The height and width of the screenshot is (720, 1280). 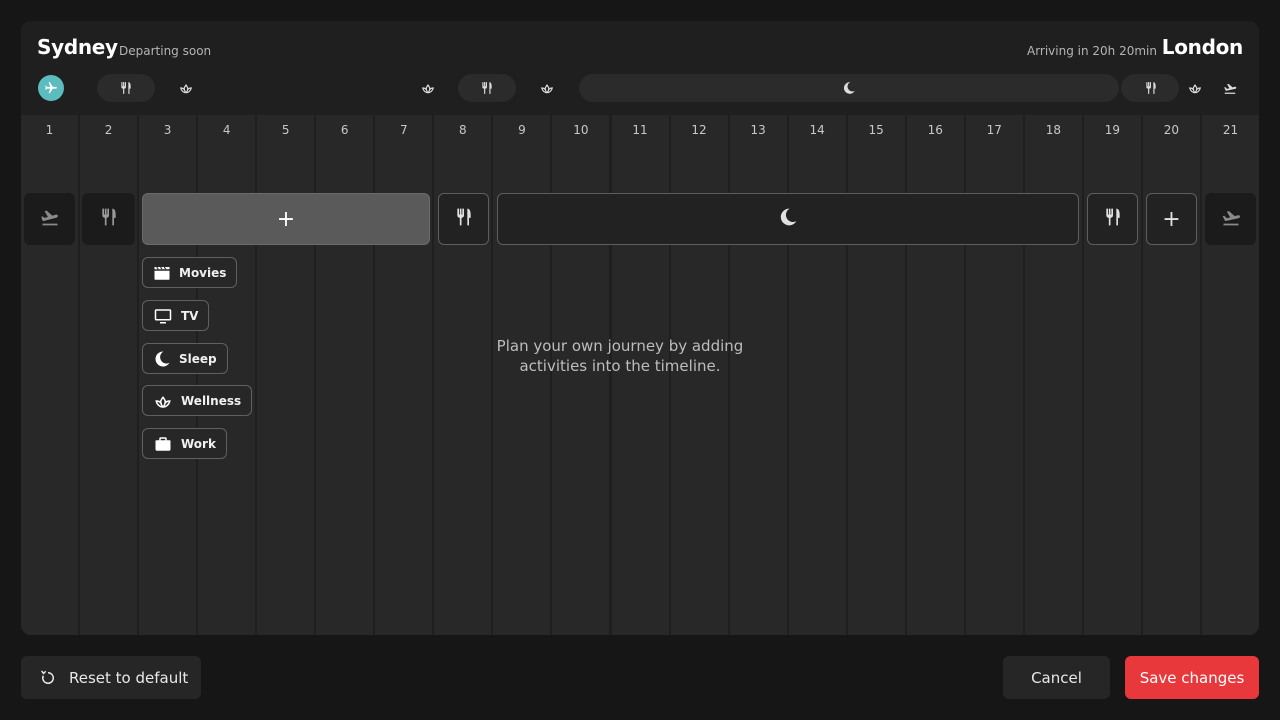 What do you see at coordinates (176, 315) in the screenshot?
I see `activity-chip-tv: TV` at bounding box center [176, 315].